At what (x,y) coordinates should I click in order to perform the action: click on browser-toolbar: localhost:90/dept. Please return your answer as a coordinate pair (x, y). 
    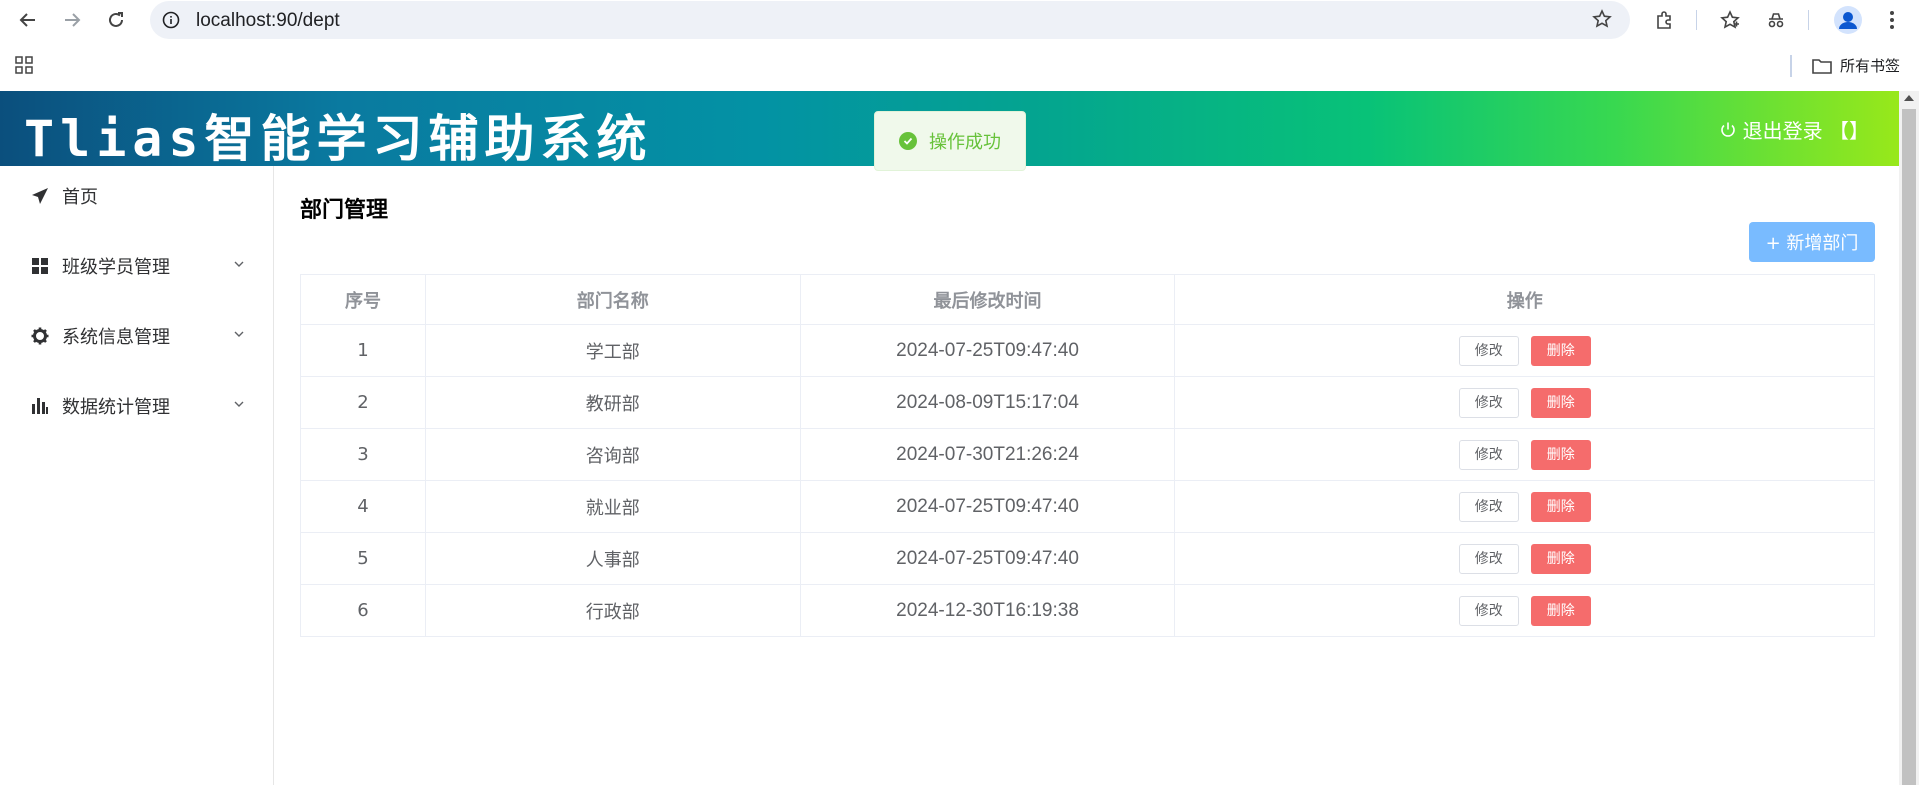
    Looking at the image, I should click on (959, 19).